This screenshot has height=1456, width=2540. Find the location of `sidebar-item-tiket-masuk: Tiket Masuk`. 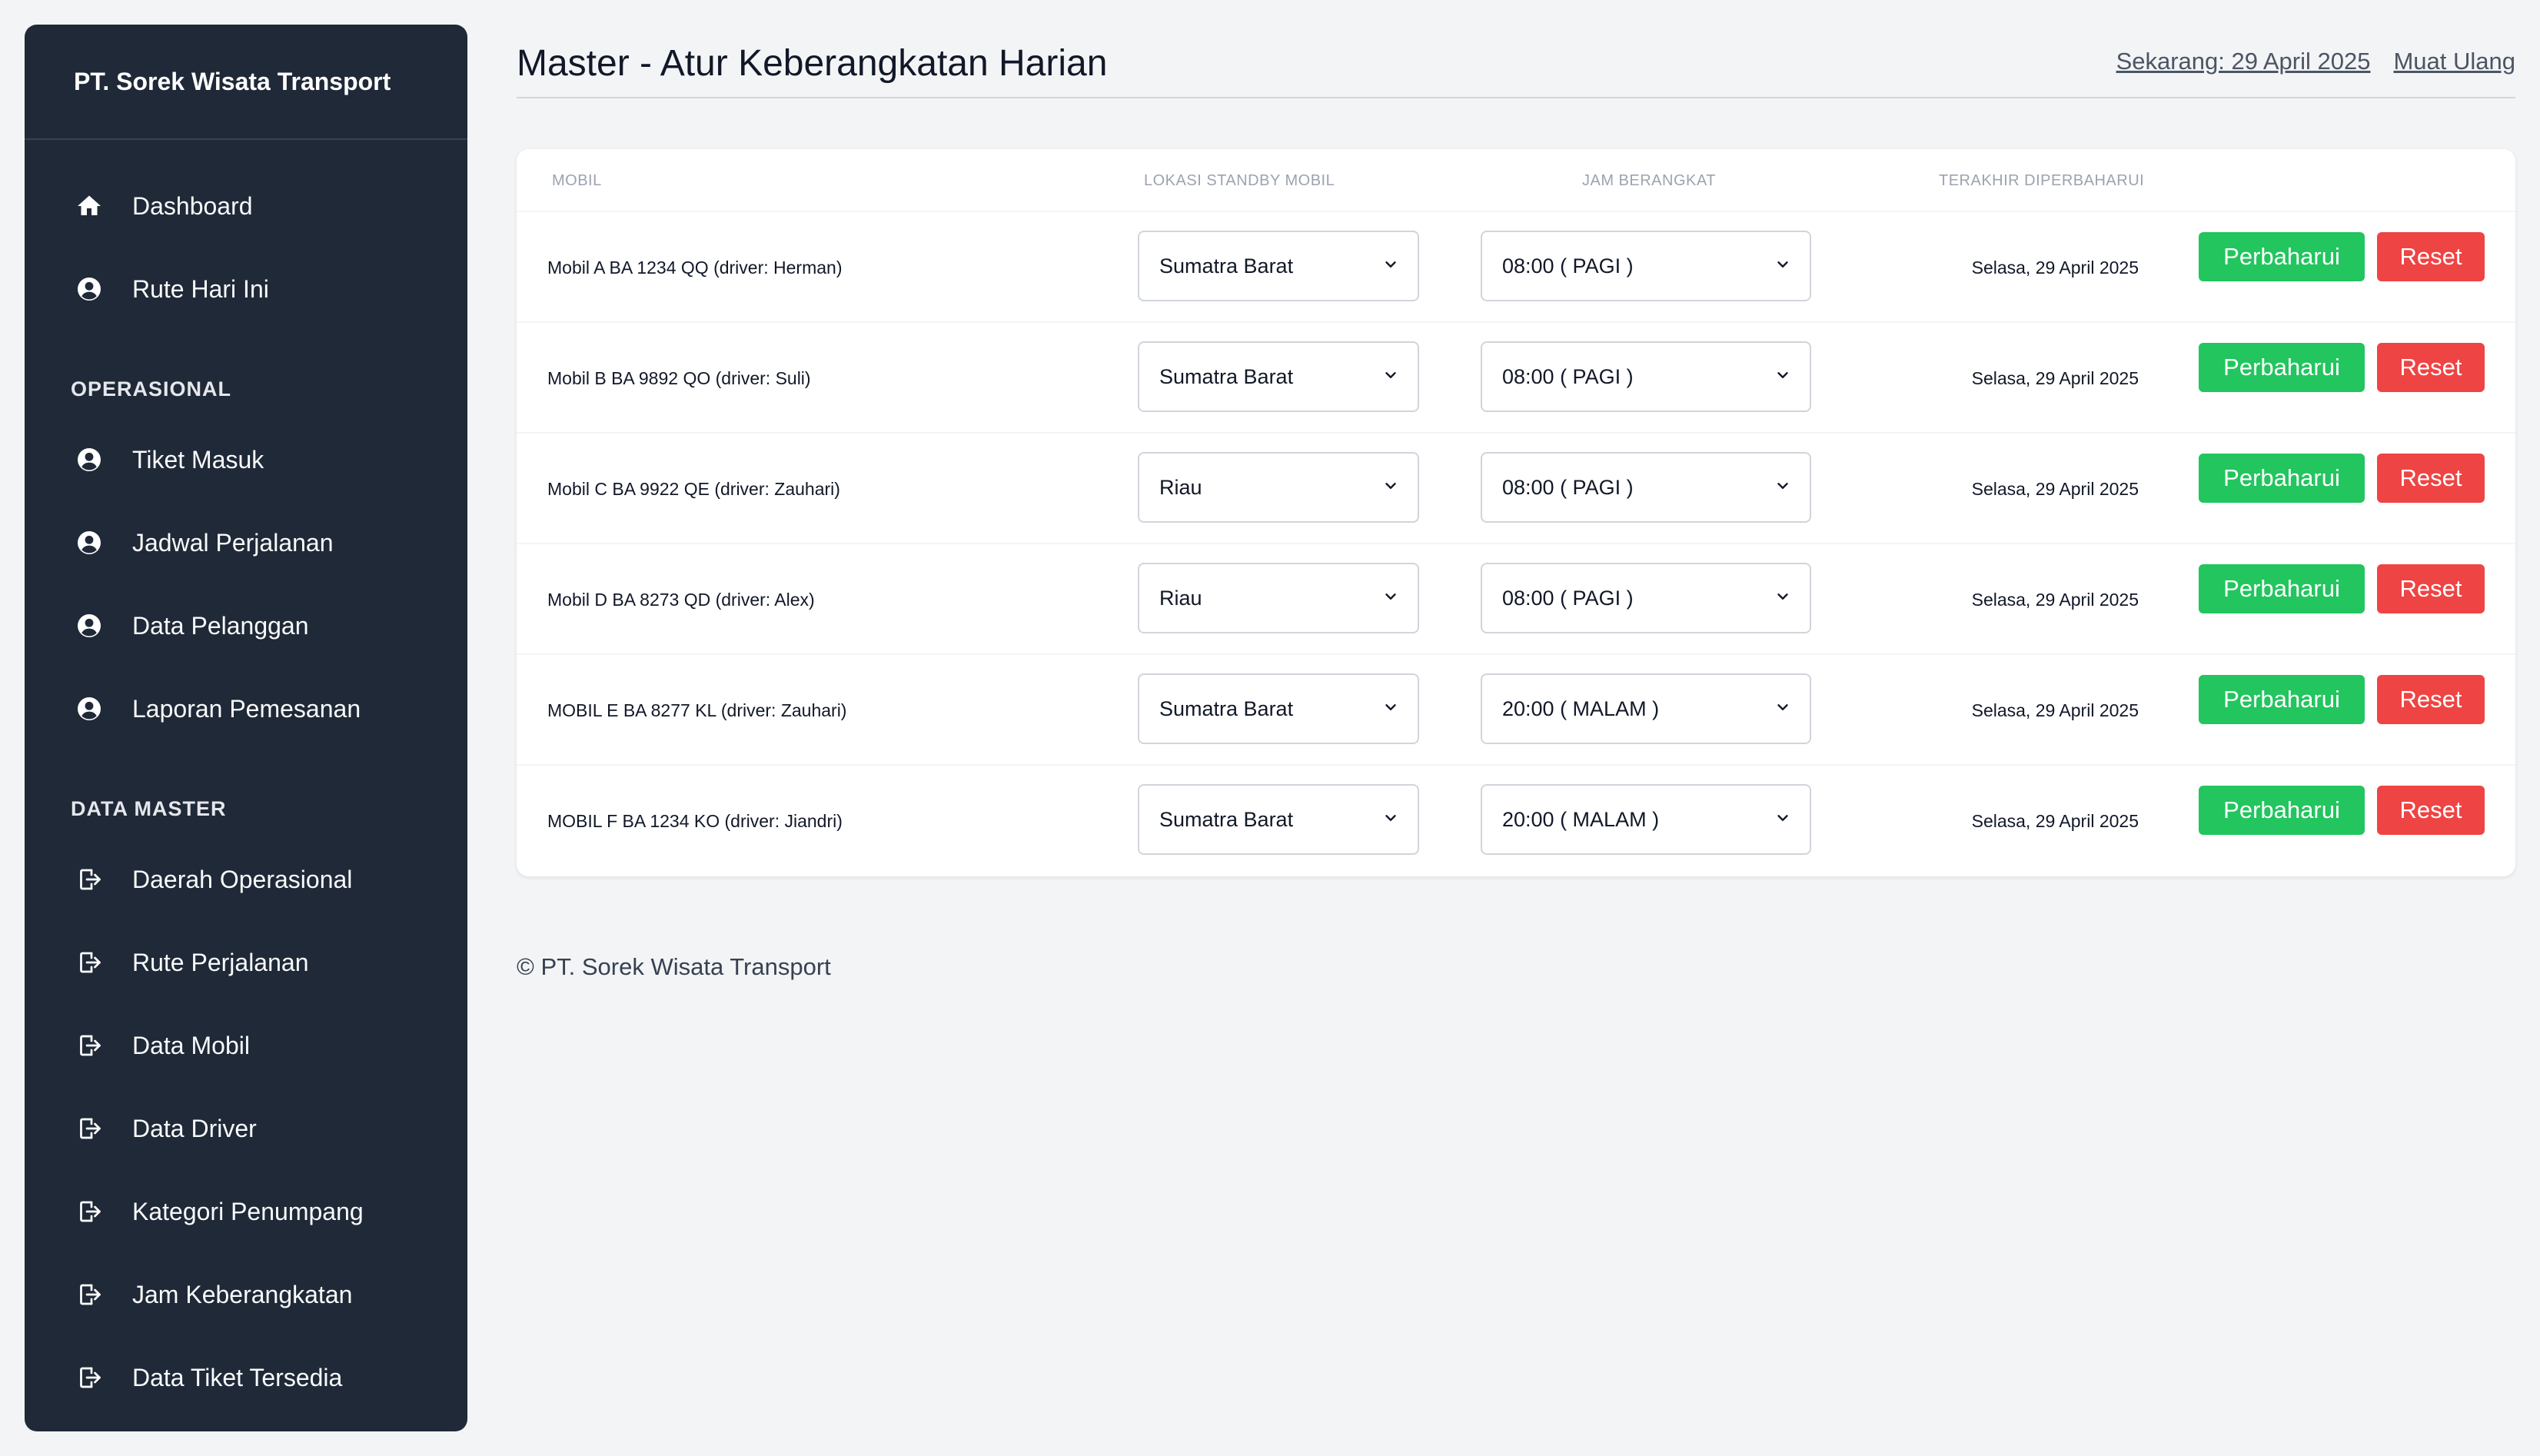

sidebar-item-tiket-masuk: Tiket Masuk is located at coordinates (246, 459).